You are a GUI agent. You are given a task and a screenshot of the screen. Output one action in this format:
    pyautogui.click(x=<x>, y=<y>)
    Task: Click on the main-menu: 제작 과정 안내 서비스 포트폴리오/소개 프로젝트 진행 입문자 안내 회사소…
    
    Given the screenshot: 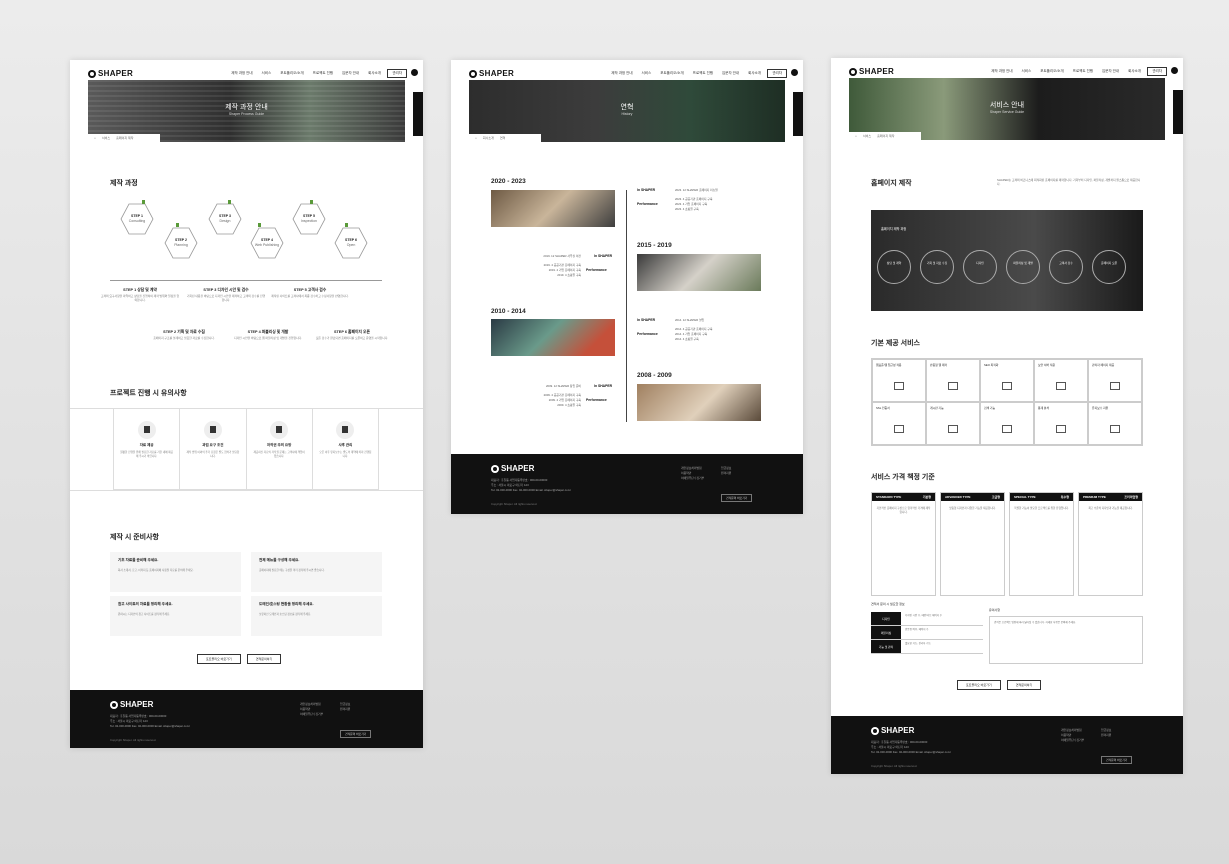 What is the action you would take?
    pyautogui.click(x=306, y=73)
    